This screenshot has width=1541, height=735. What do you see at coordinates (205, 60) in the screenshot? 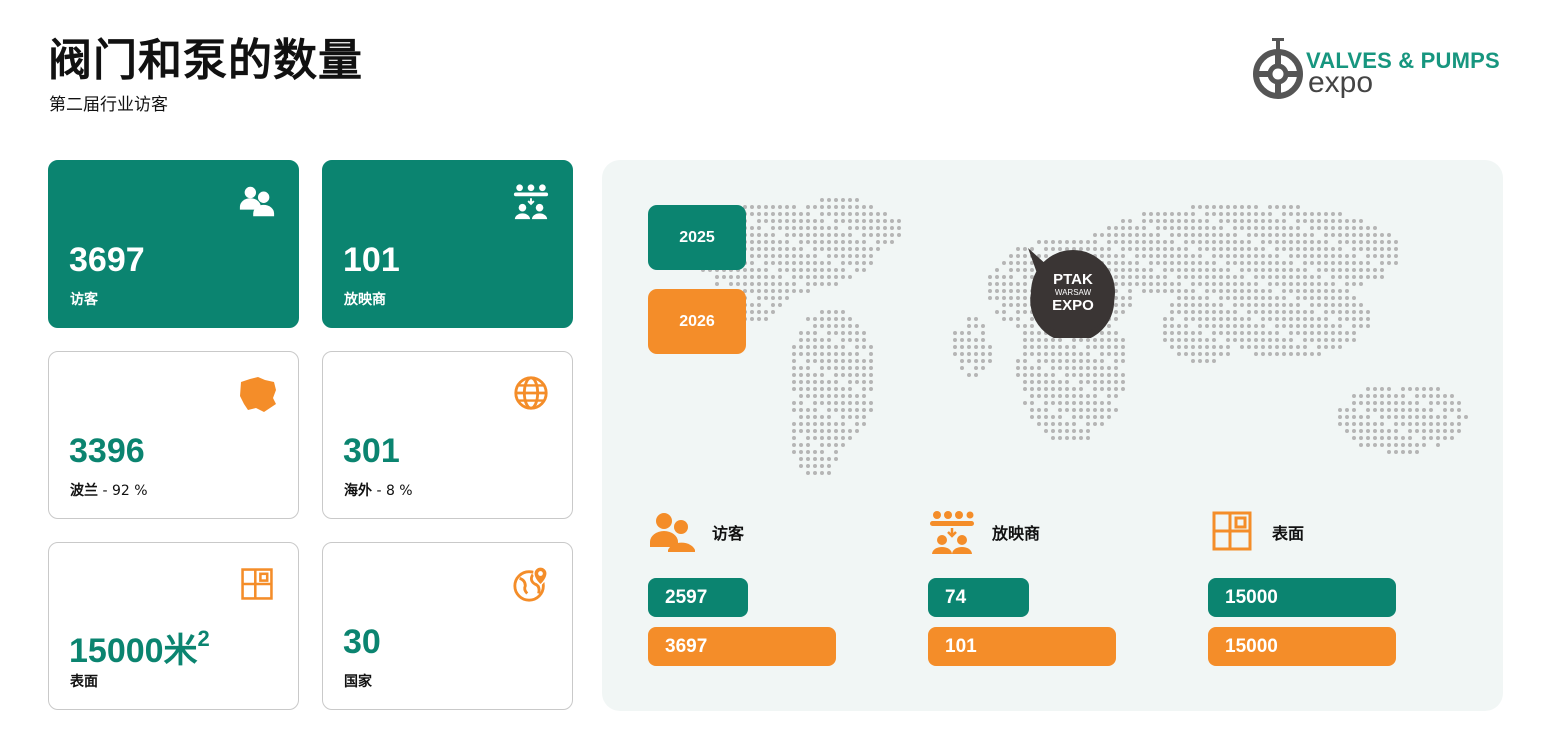
I see `page-title: 阀门和泵的数量` at bounding box center [205, 60].